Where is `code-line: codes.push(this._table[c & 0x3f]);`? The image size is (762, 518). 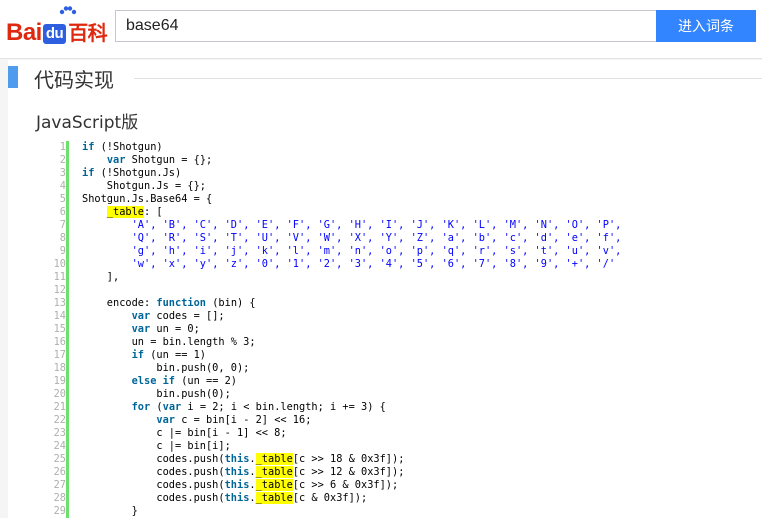
code-line: codes.push(this._table[c & 0x3f]); is located at coordinates (351, 498).